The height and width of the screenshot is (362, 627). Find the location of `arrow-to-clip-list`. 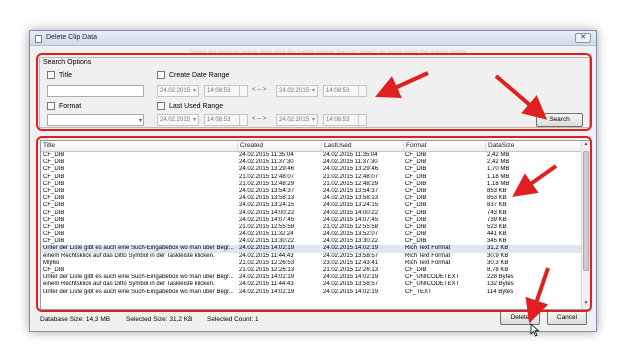

arrow-to-clip-list is located at coordinates (535, 180).